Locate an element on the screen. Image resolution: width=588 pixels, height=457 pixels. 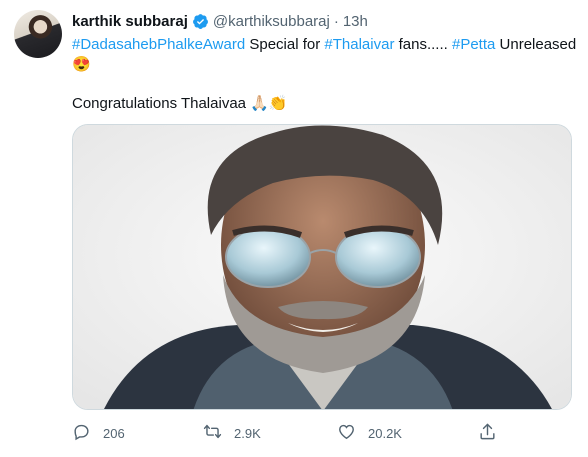
author-avatar is located at coordinates (38, 34).